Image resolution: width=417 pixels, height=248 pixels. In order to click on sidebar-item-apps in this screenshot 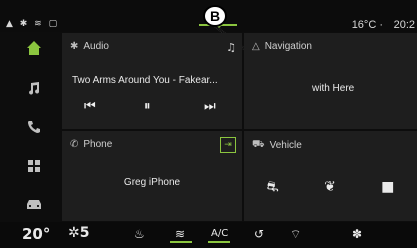, I will do `click(34, 166)`.